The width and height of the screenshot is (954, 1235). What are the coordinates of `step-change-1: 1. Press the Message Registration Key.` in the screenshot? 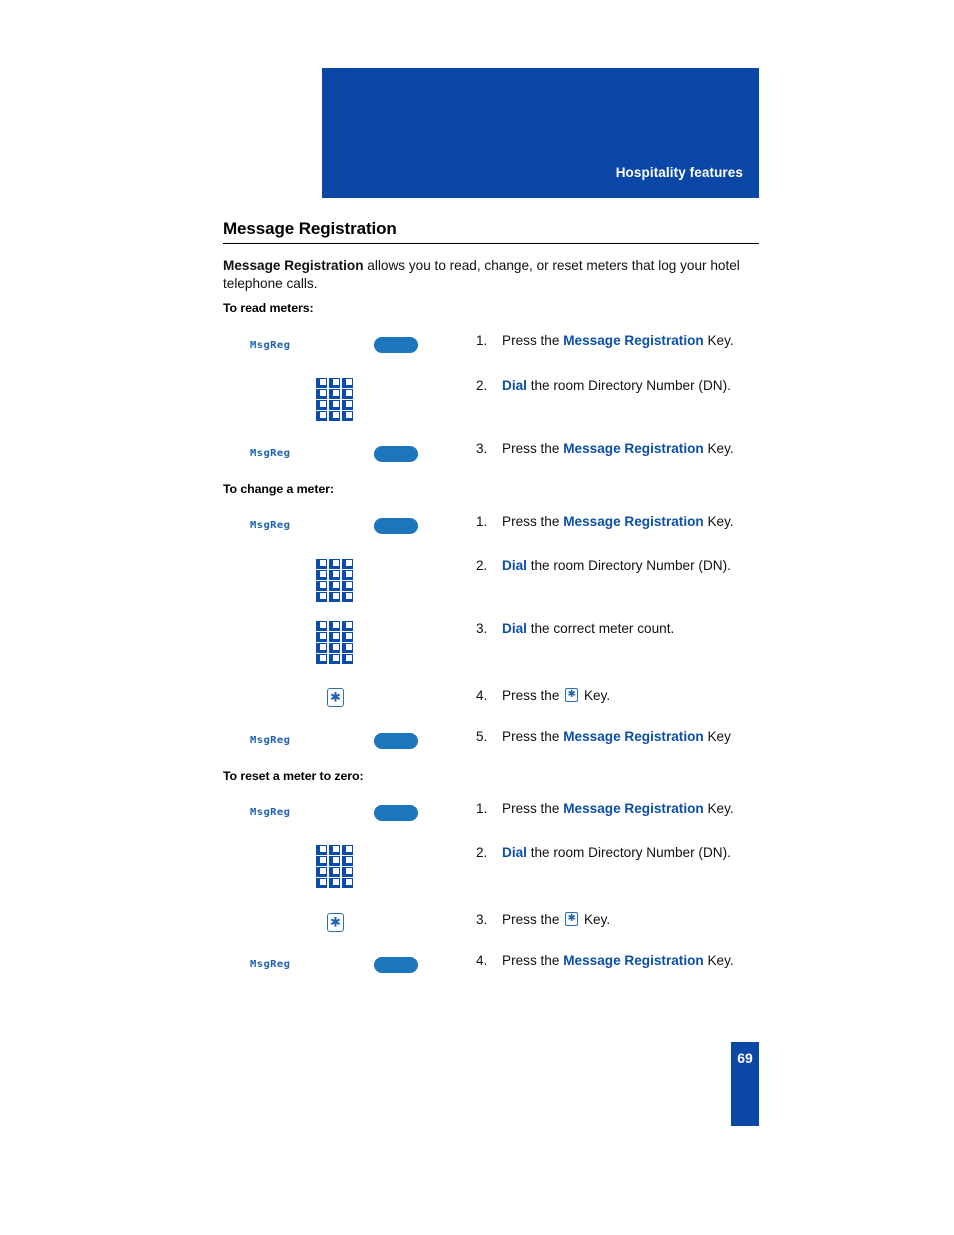 It's located at (626, 521).